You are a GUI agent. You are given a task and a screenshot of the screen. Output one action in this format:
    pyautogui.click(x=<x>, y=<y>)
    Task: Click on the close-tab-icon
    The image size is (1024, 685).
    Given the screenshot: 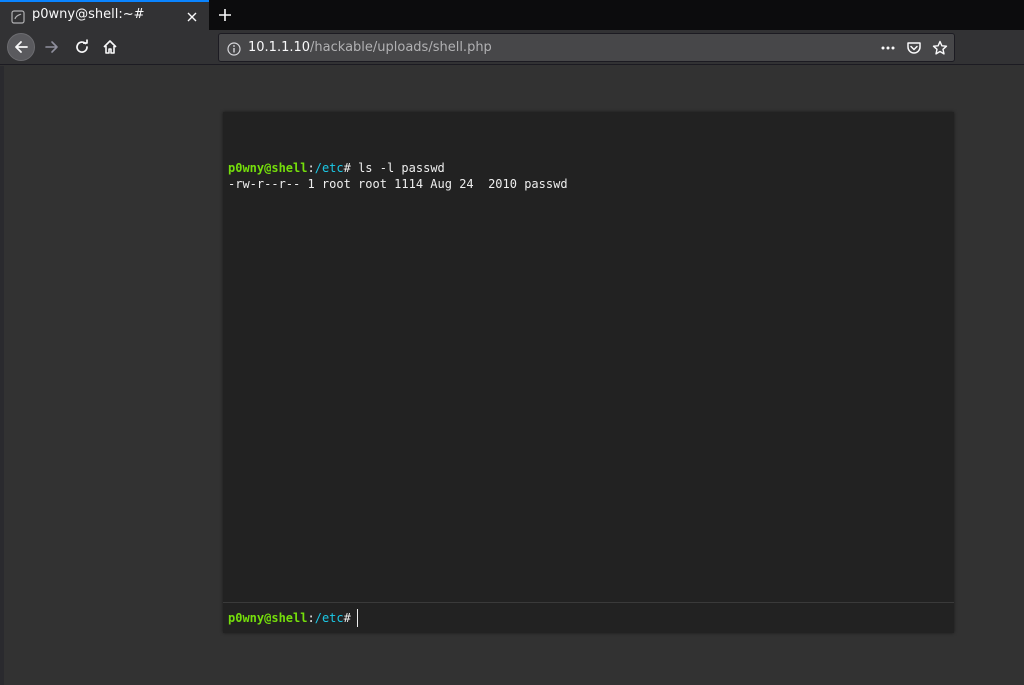 What is the action you would take?
    pyautogui.click(x=192, y=17)
    